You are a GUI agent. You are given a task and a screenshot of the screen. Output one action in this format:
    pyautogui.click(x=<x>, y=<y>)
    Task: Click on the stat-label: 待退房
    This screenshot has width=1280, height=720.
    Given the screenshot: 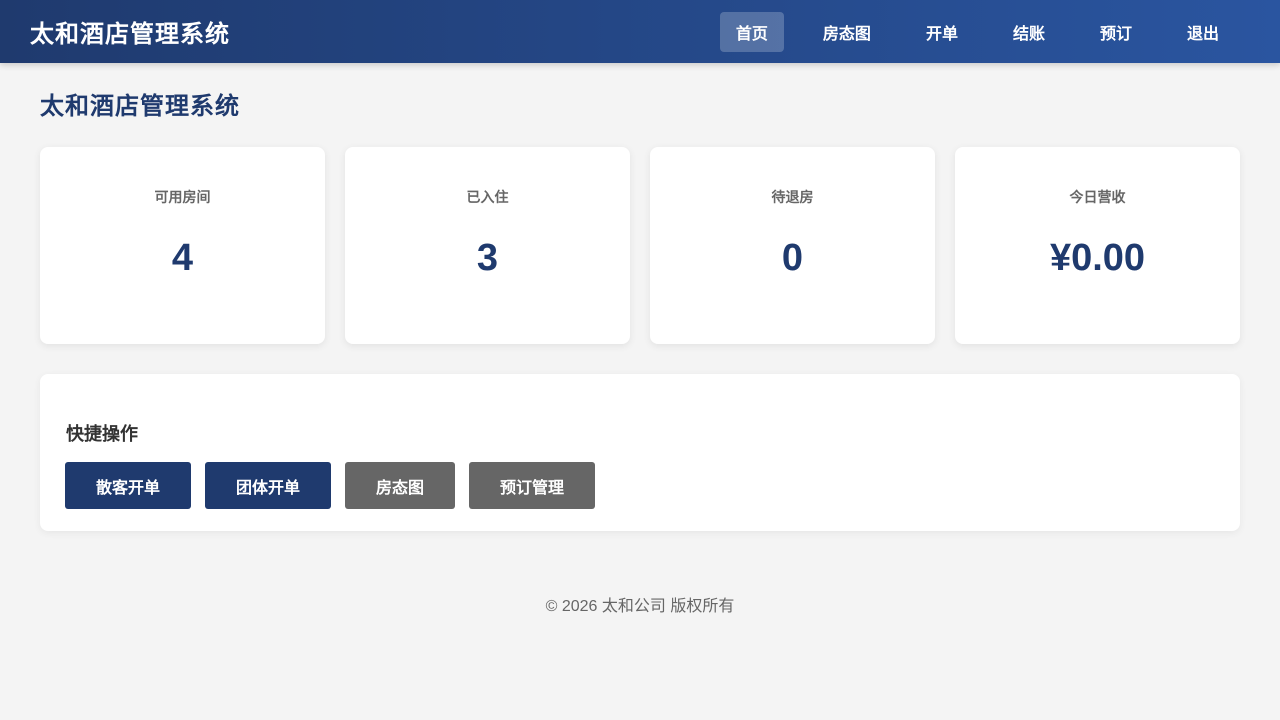 What is the action you would take?
    pyautogui.click(x=792, y=197)
    